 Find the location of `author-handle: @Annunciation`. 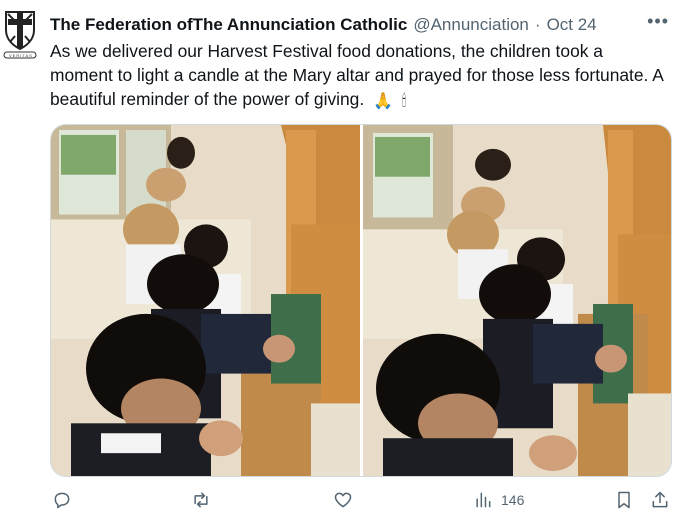

author-handle: @Annunciation is located at coordinates (471, 25).